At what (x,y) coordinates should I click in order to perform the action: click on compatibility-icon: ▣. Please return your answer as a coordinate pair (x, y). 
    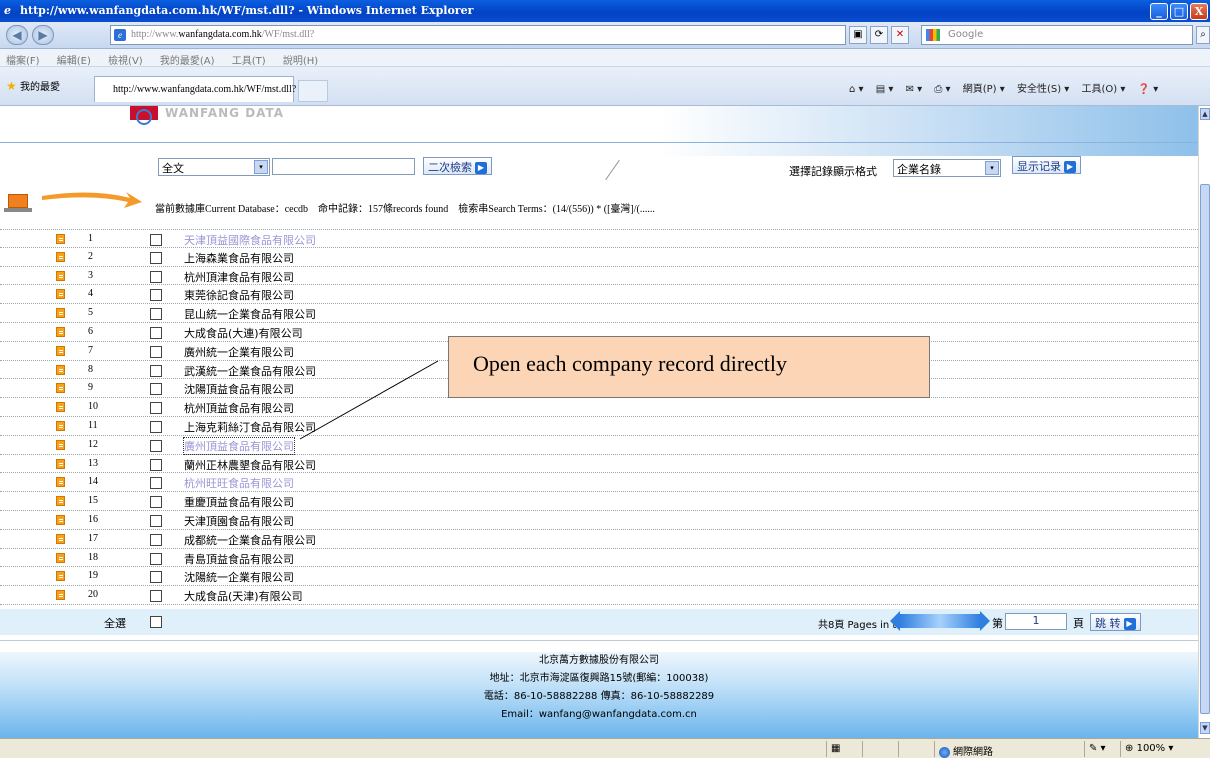
    Looking at the image, I should click on (858, 35).